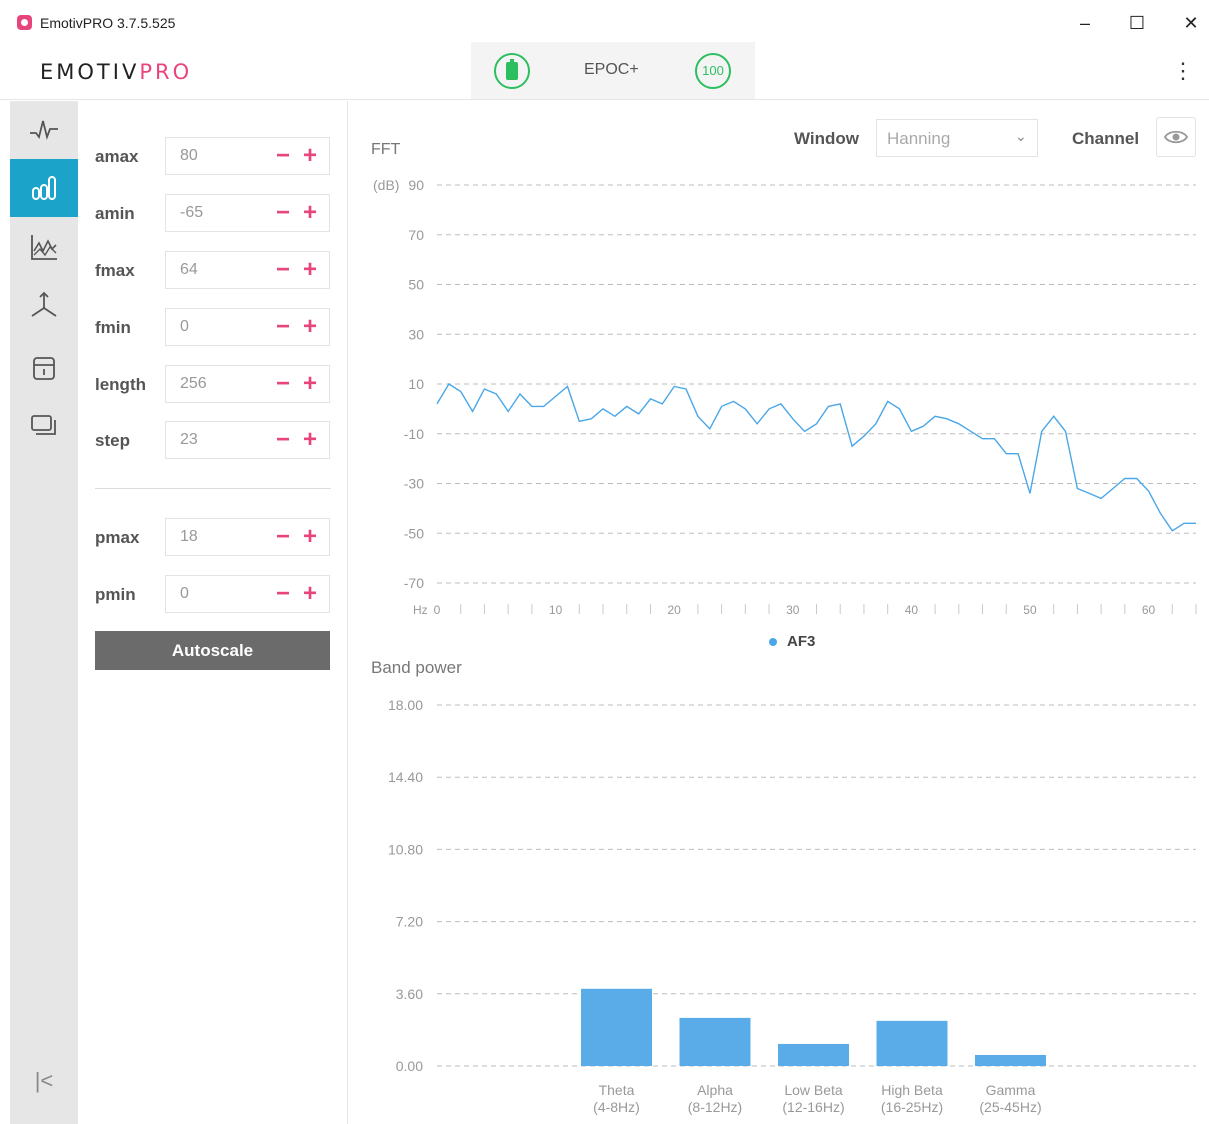 This screenshot has height=1124, width=1209. I want to click on icon-sidebar: |<, so click(44, 612).